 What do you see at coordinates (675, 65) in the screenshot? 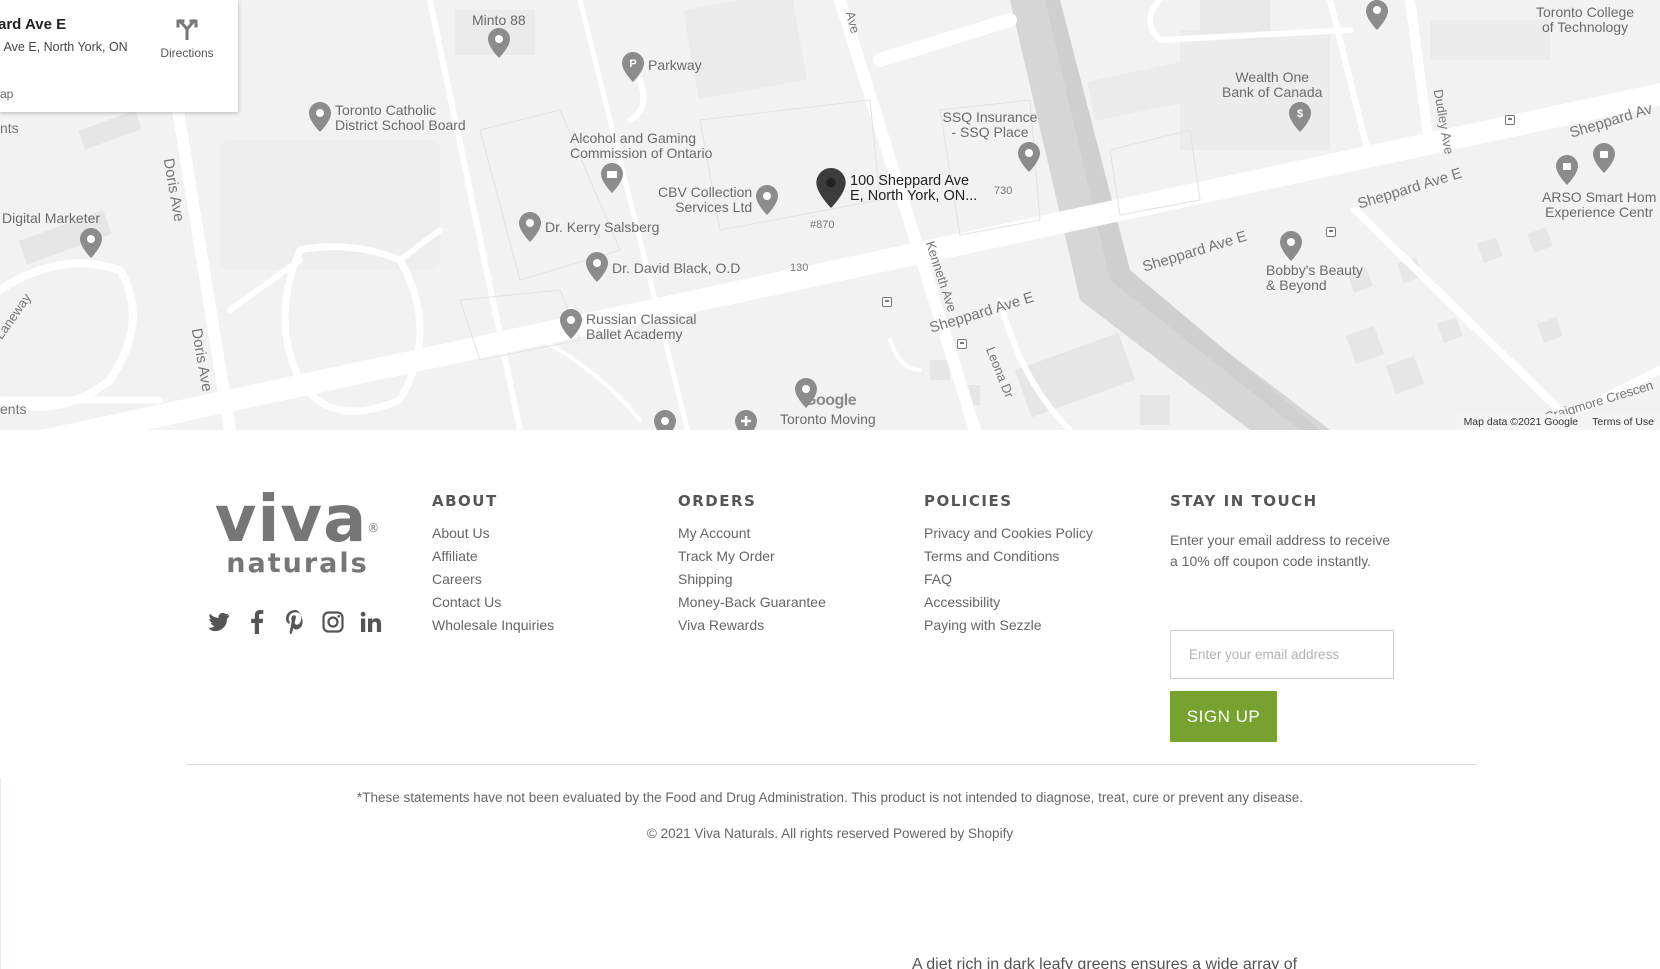
I see `poi-label: Parkway` at bounding box center [675, 65].